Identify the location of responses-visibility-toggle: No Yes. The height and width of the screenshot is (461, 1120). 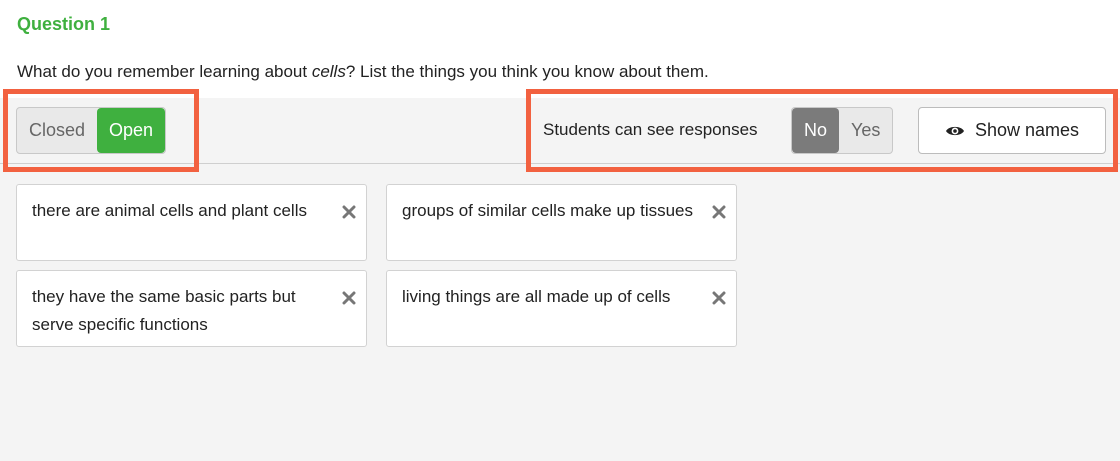
(842, 130).